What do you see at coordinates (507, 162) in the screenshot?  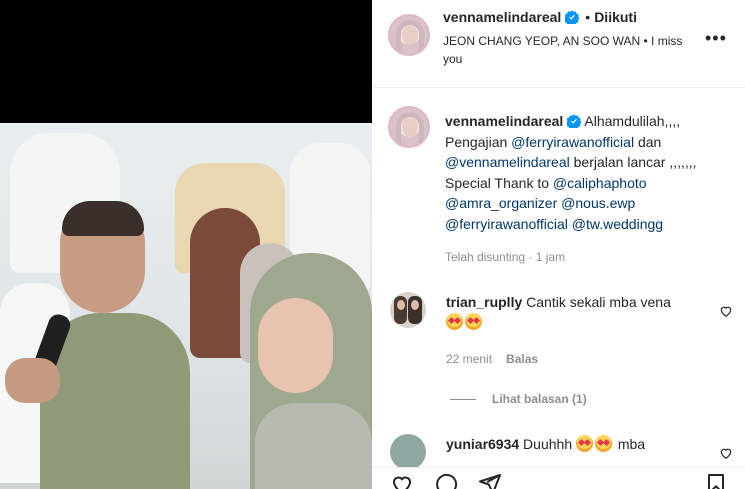 I see `mention-link: @vennamelindareal` at bounding box center [507, 162].